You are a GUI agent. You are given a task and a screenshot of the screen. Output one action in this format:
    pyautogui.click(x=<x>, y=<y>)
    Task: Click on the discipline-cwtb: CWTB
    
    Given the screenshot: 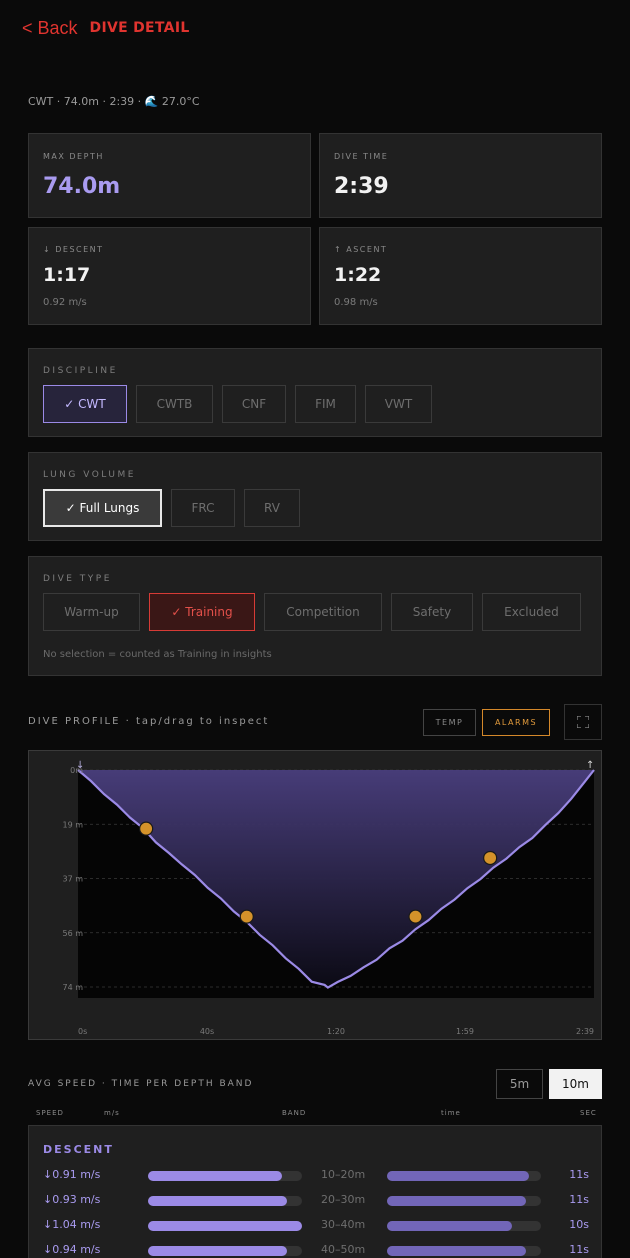 What is the action you would take?
    pyautogui.click(x=174, y=404)
    